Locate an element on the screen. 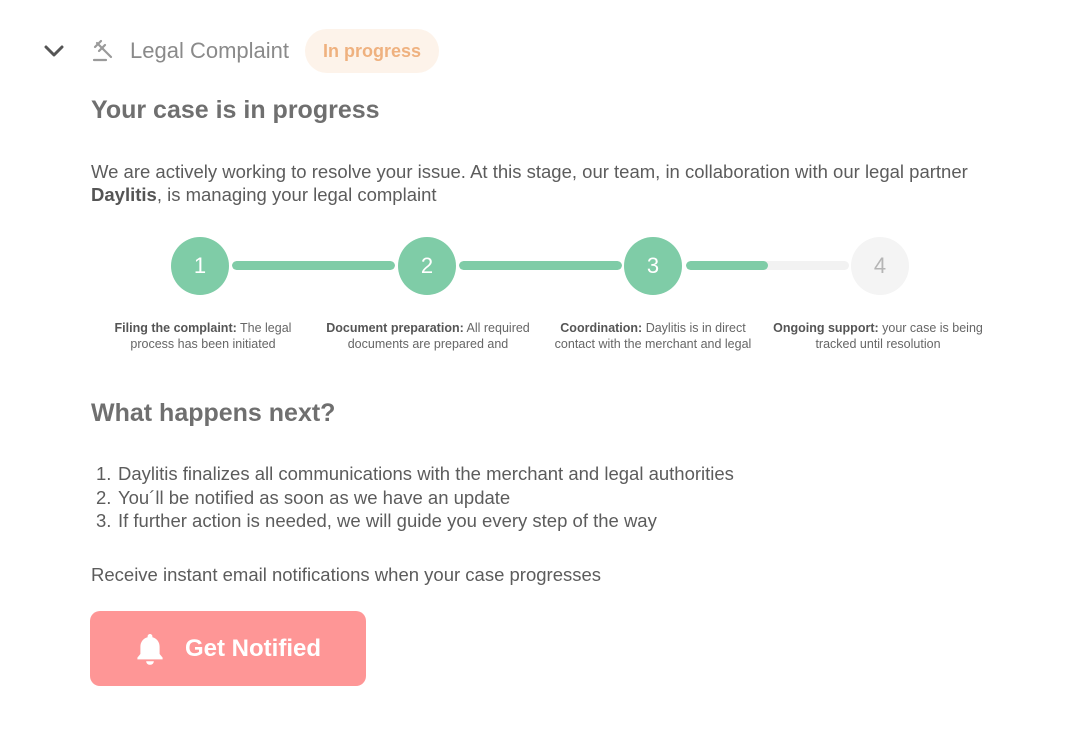  progress-stepper: 1 2 3 4 is located at coordinates (540, 266).